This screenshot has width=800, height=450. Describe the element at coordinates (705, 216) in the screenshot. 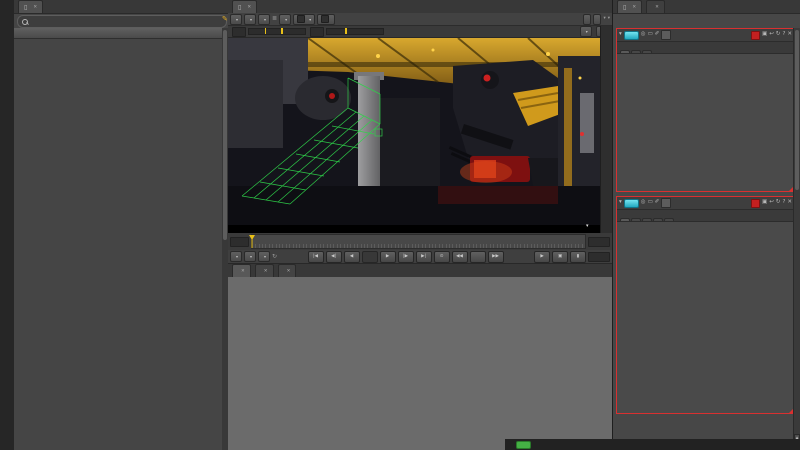

I see `param-group-tabs` at that location.